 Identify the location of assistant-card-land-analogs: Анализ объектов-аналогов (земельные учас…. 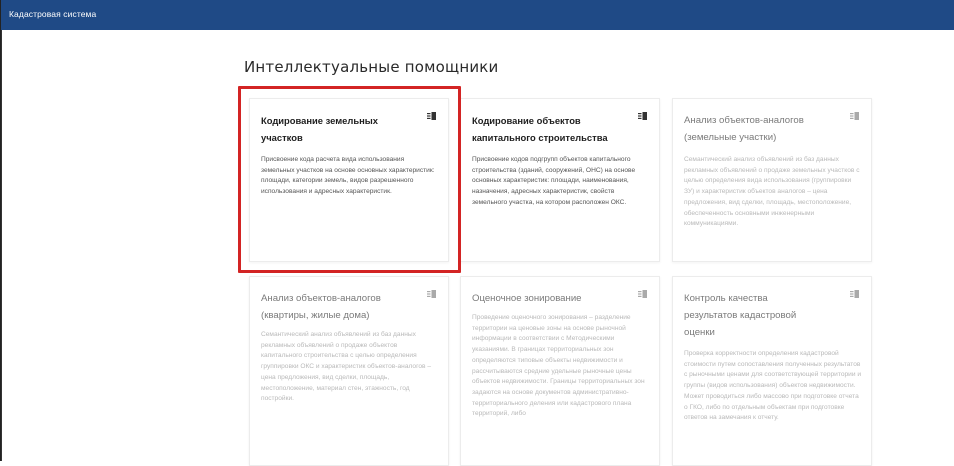
(772, 180).